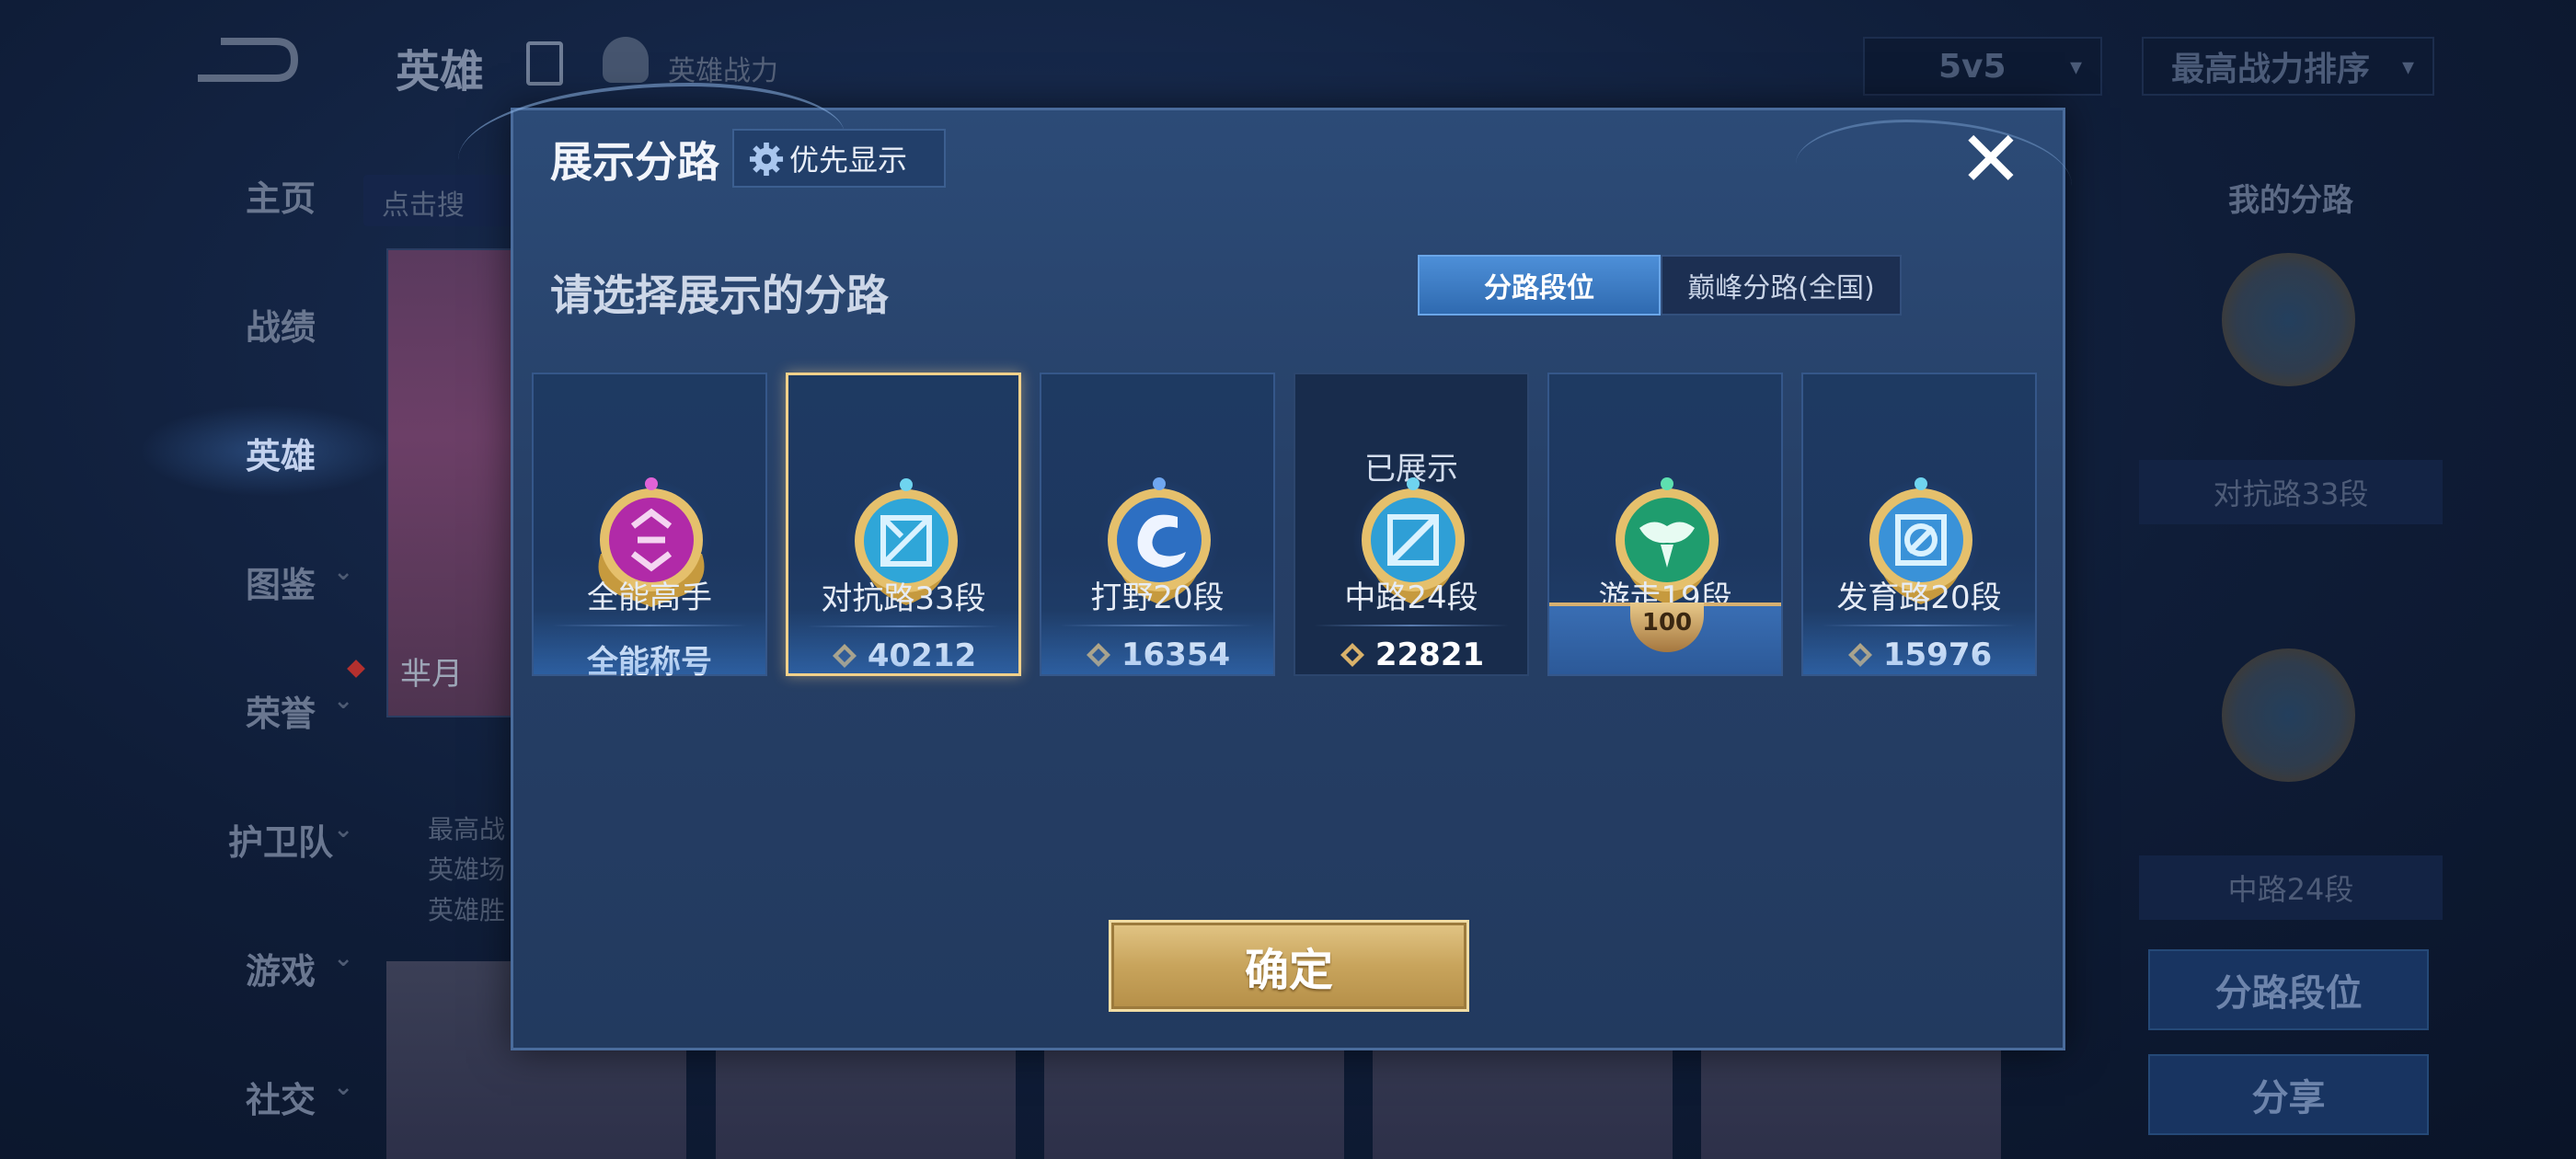  Describe the element at coordinates (626, 60) in the screenshot. I see `hero-power-icon` at that location.